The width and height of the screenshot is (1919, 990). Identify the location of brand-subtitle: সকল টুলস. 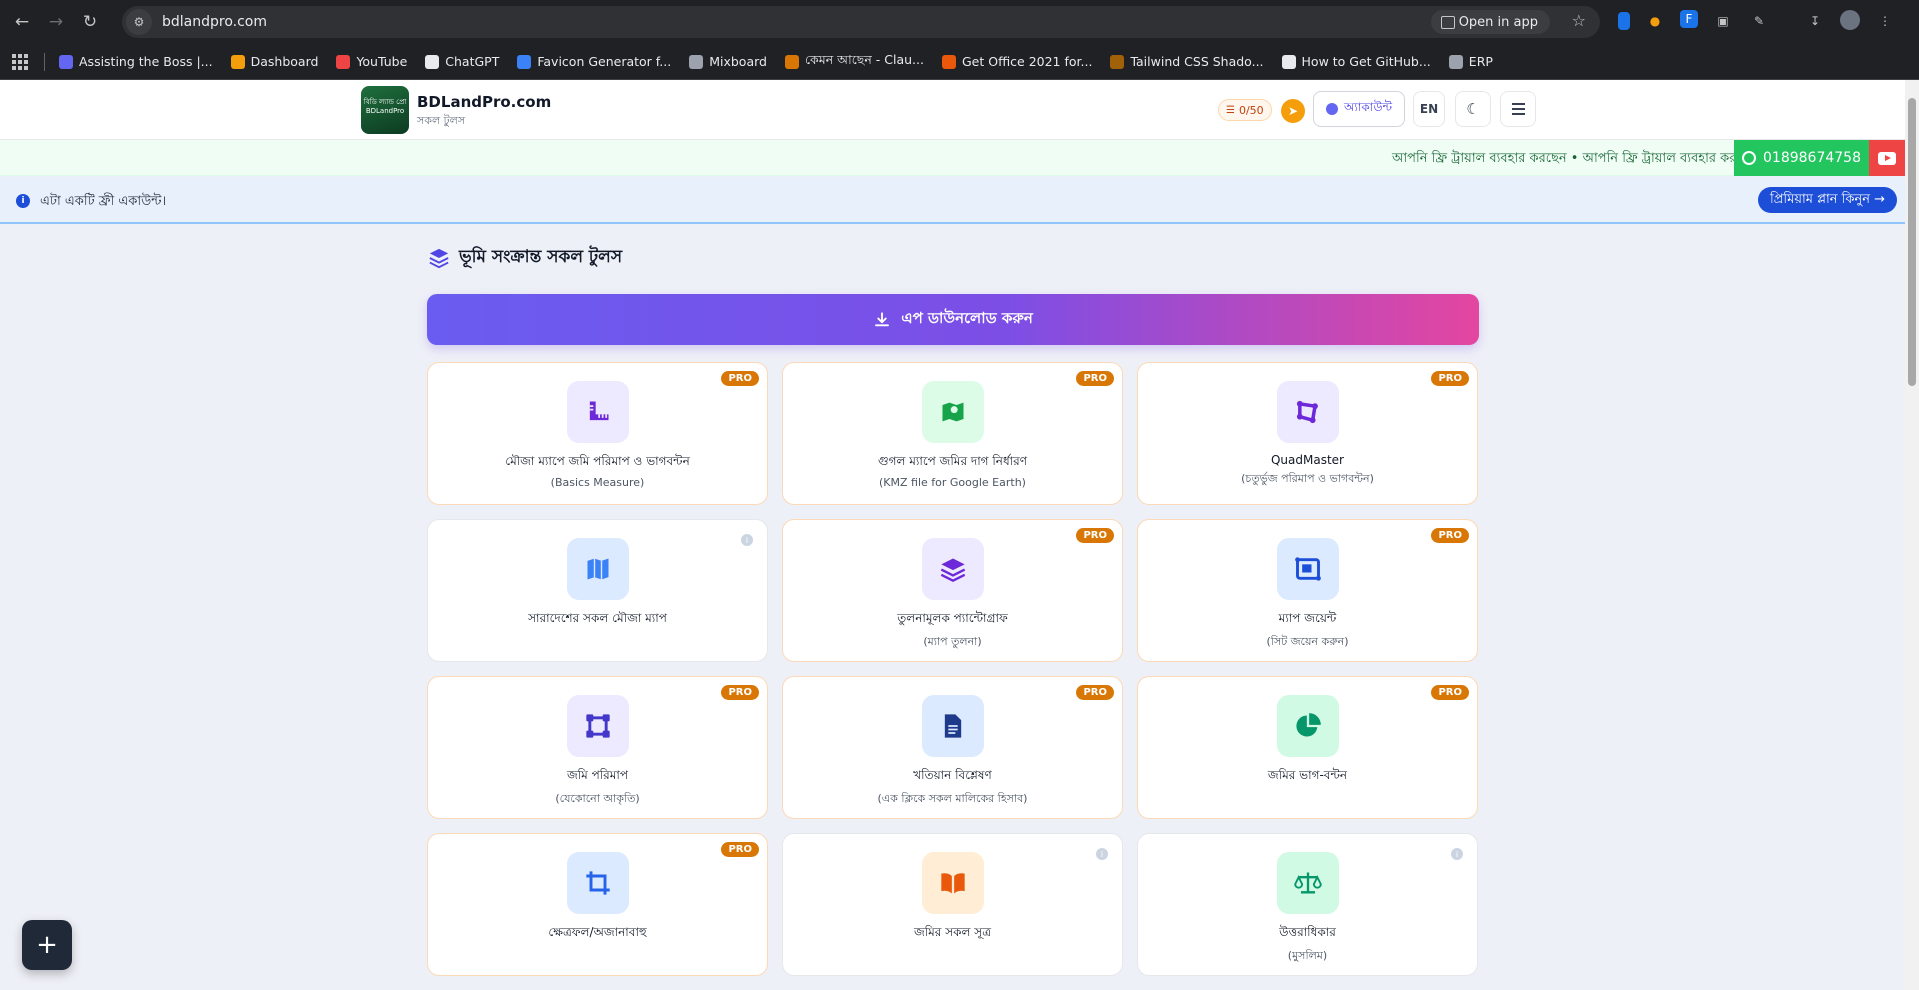
(441, 120).